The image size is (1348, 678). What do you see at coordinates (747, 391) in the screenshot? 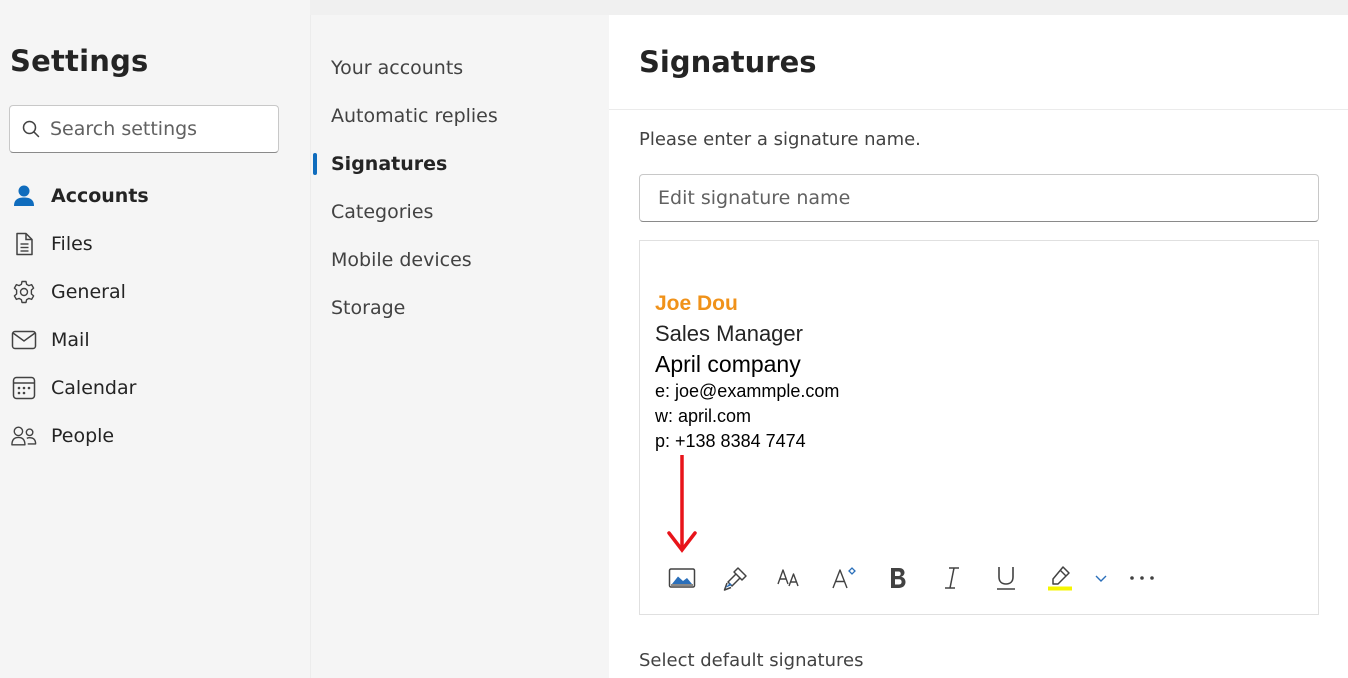
I see `signature-email: e: joe@exammple.com` at bounding box center [747, 391].